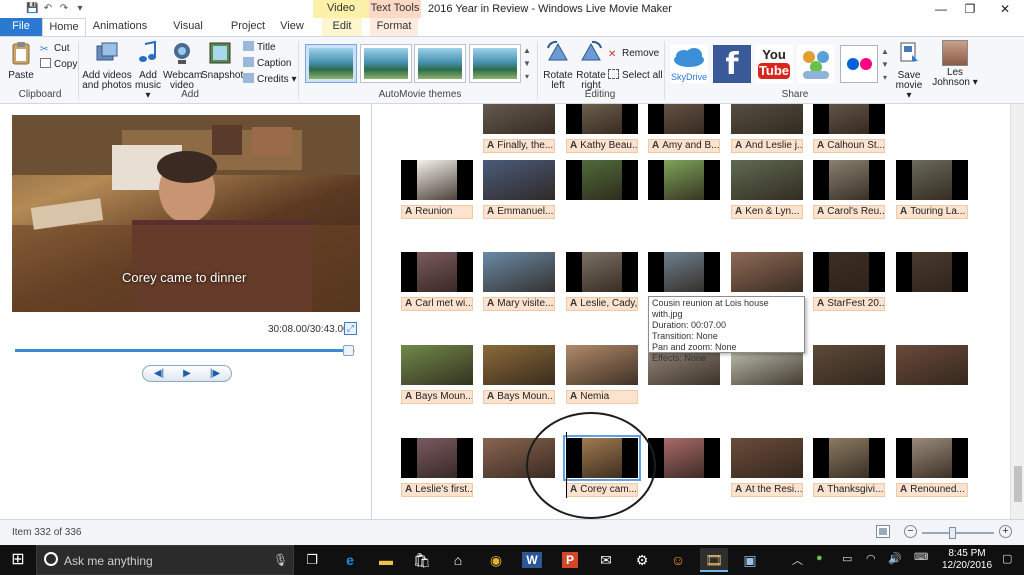 The width and height of the screenshot is (1024, 575). Describe the element at coordinates (635, 75) in the screenshot. I see `select-all-button: Select all` at that location.